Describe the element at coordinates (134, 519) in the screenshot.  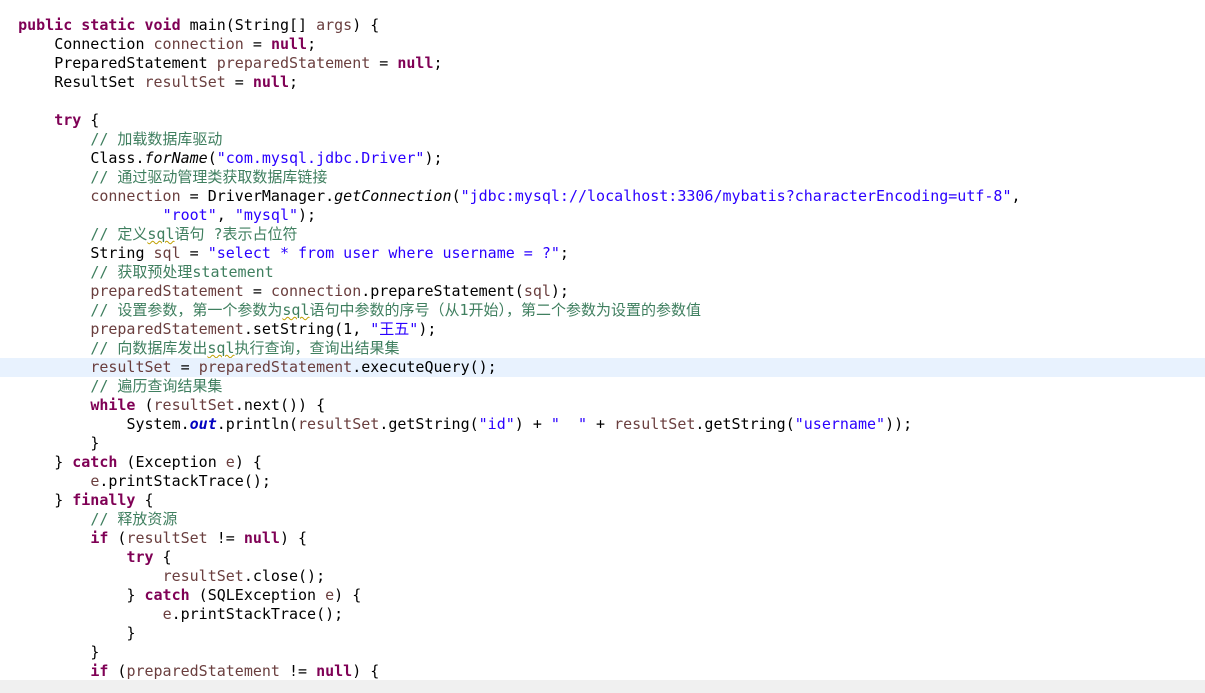
I see `comment: // 释放资源` at that location.